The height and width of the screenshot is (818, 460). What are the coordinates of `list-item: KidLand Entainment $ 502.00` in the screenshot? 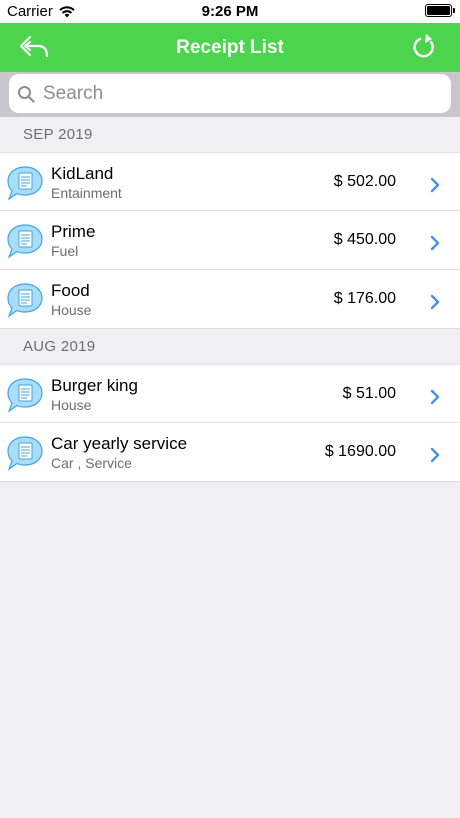 It's located at (230, 181).